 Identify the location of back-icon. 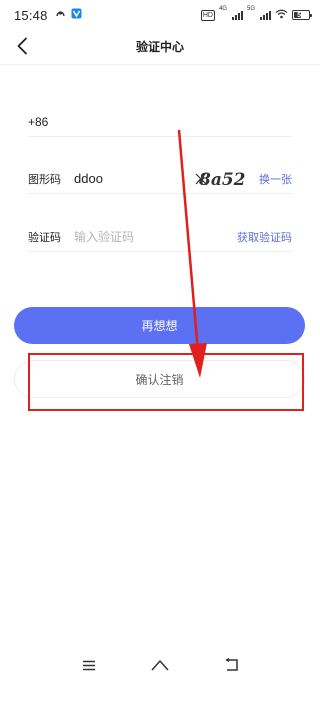
(231, 664).